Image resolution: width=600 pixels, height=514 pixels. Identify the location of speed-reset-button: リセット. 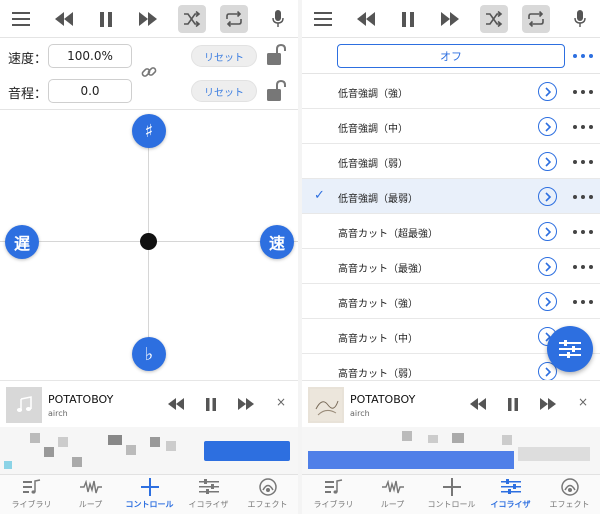
(224, 56).